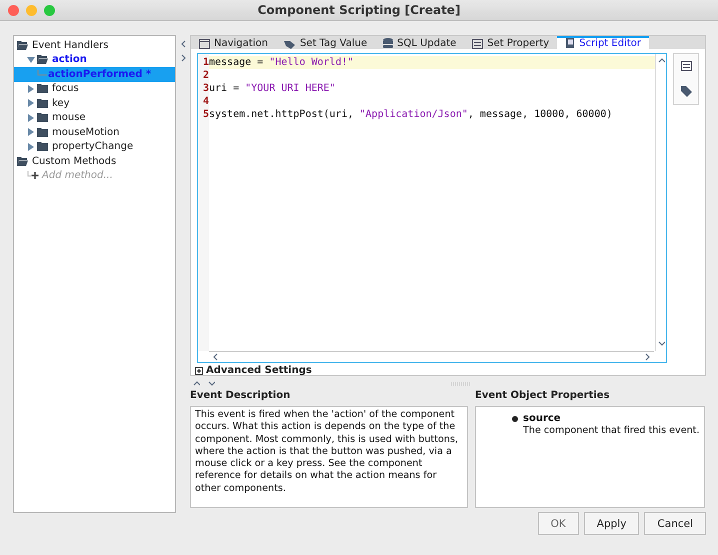  I want to click on property-name: source, so click(542, 418).